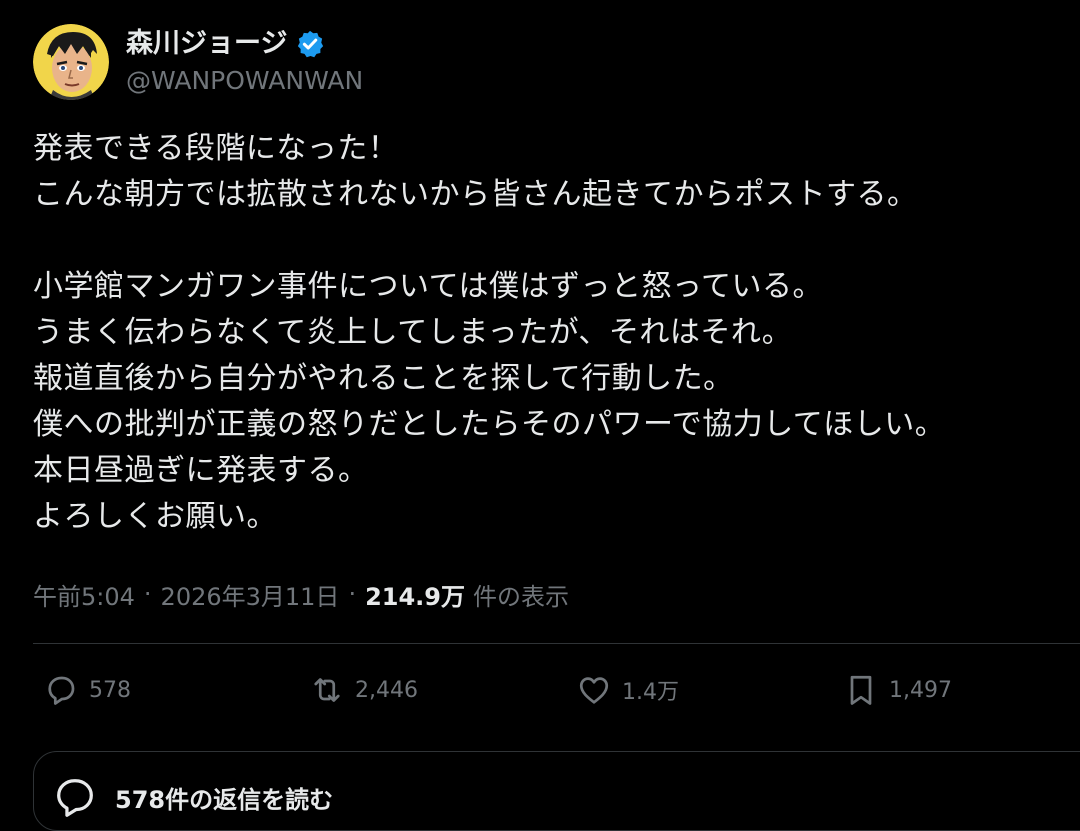 This screenshot has height=831, width=1080. Describe the element at coordinates (861, 690) in the screenshot. I see `bookmark-icon` at that location.